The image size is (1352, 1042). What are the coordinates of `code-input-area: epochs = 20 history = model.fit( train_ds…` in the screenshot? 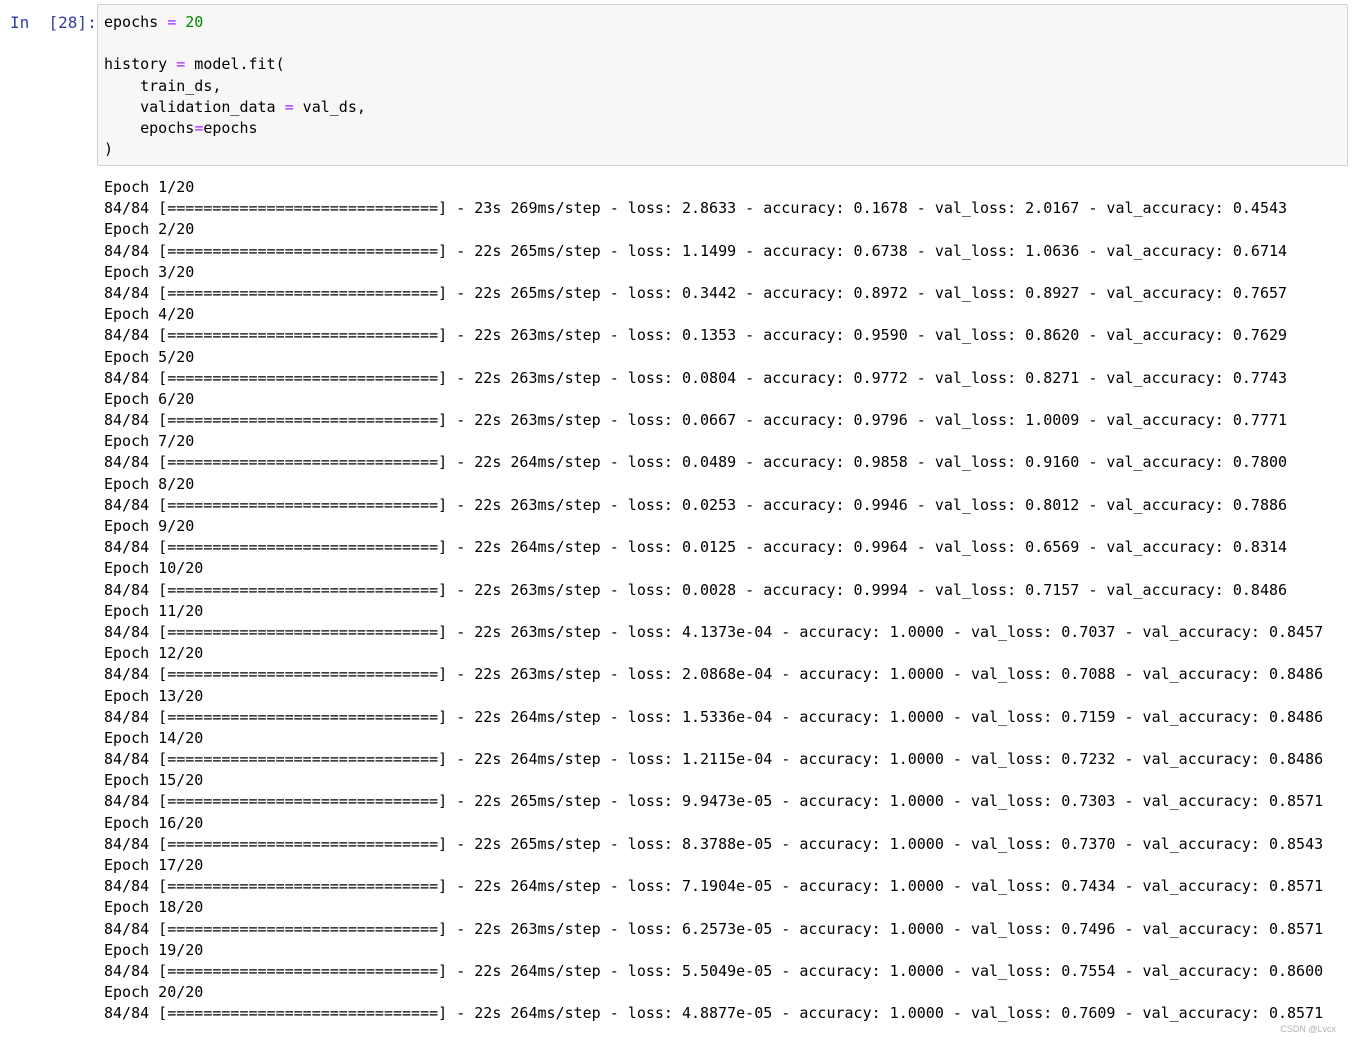 It's located at (722, 85).